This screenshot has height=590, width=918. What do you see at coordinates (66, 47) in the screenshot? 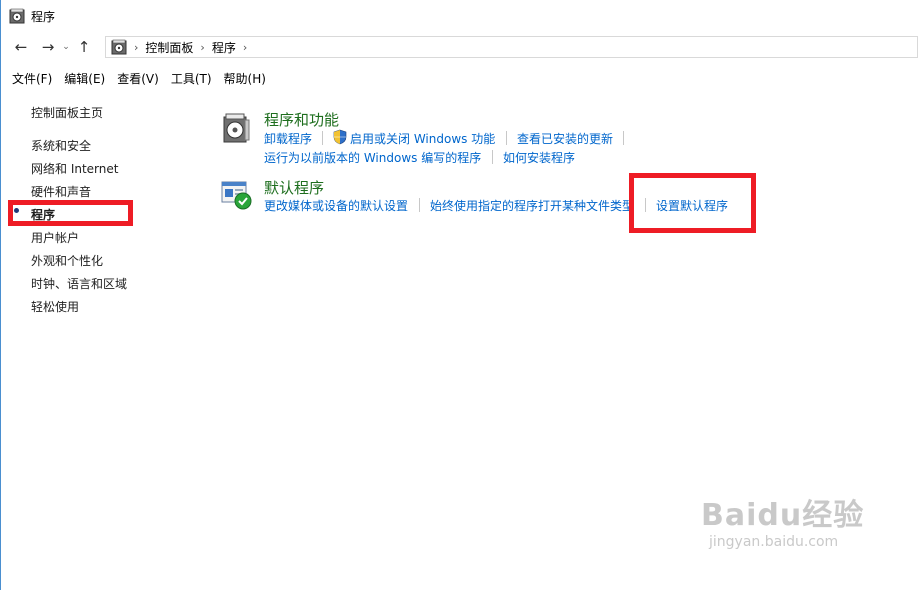
I see `recent-locations-chevron-icon: ⌄` at bounding box center [66, 47].